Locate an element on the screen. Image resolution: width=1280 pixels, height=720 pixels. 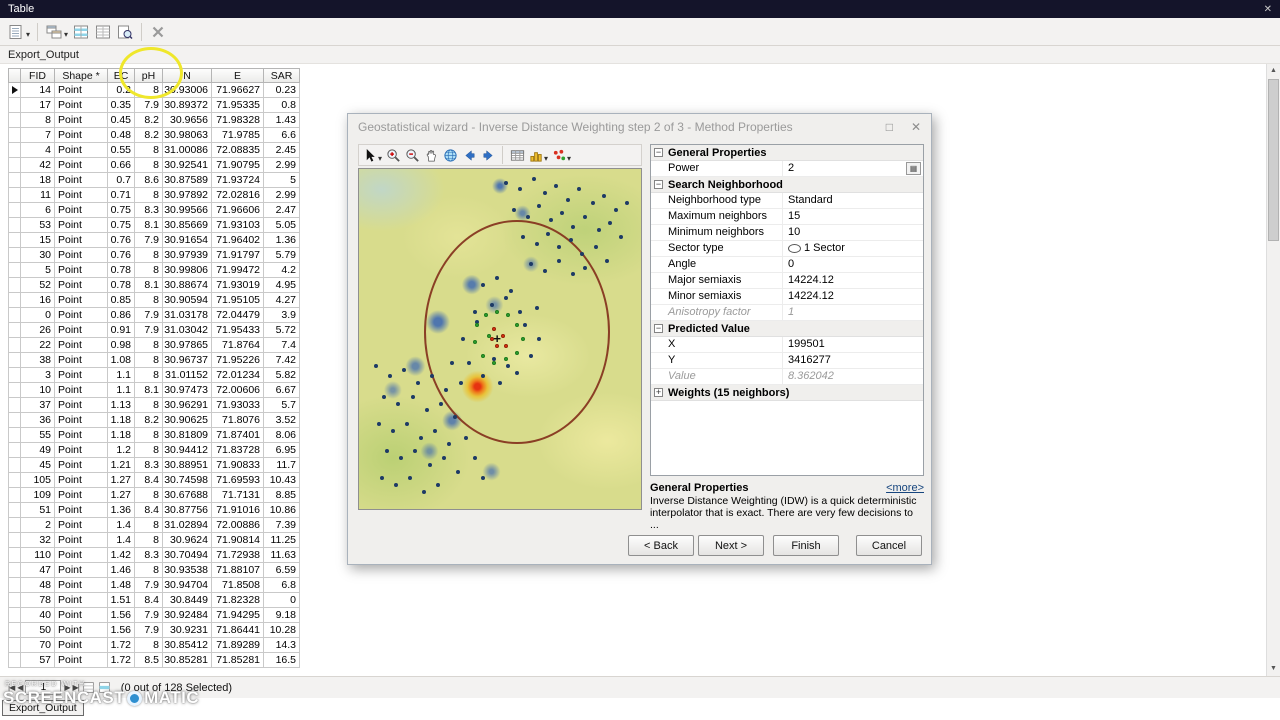
table-row: 78 Point 1.51 8.4 30.8449 71.82328 0 is located at coordinates (154, 600).